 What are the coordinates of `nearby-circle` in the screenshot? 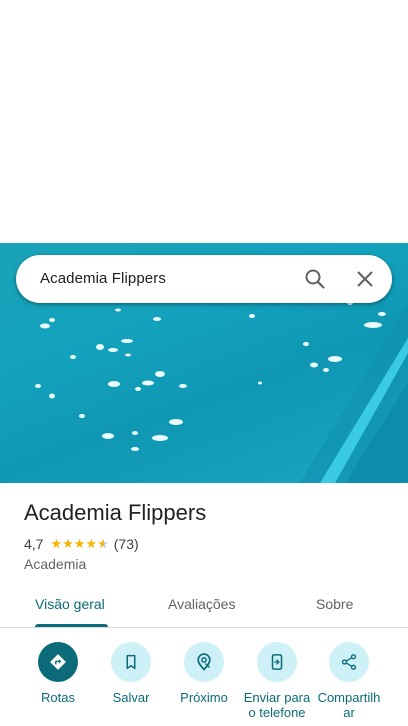 It's located at (204, 662).